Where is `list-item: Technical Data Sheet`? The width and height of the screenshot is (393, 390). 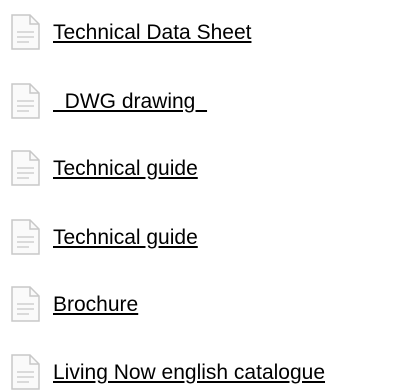 list-item: Technical Data Sheet is located at coordinates (125, 32).